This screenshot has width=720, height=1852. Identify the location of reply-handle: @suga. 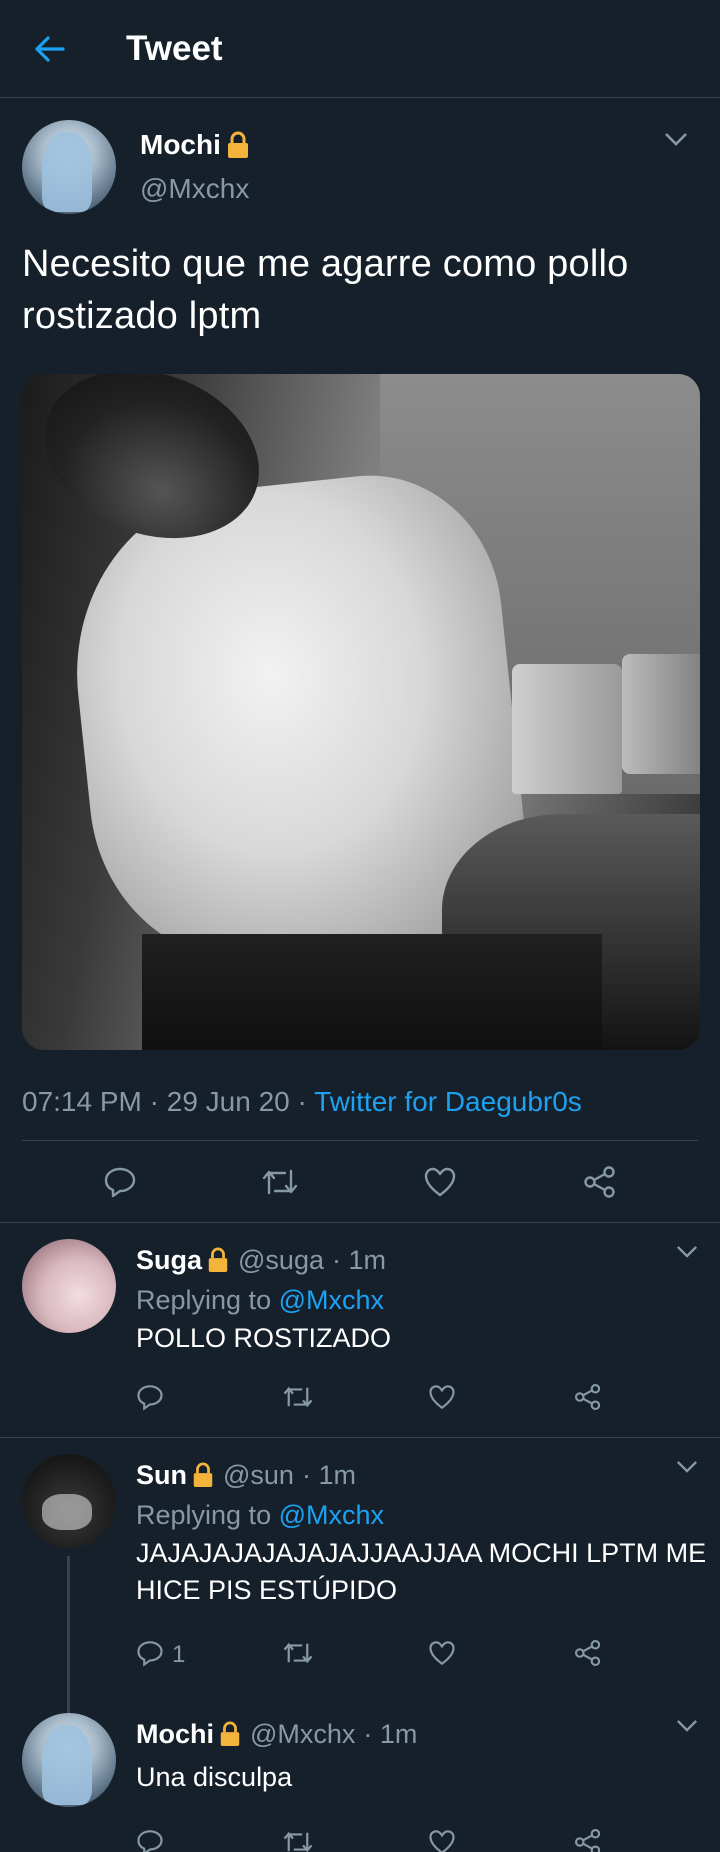
(281, 1260).